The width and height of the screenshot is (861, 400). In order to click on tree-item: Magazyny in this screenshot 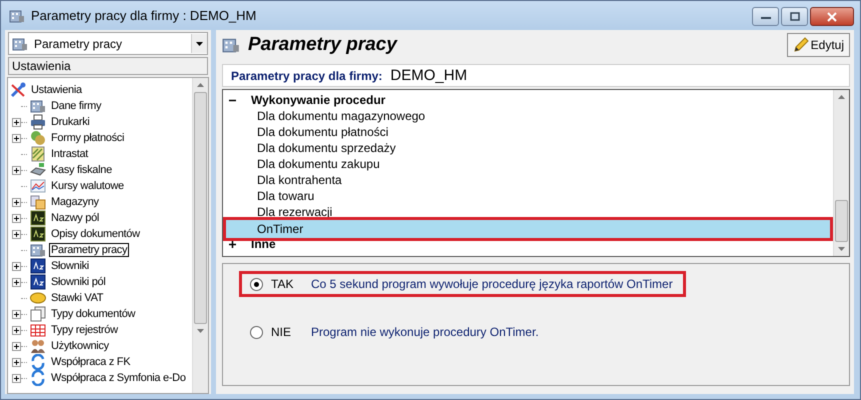, I will do `click(75, 202)`.